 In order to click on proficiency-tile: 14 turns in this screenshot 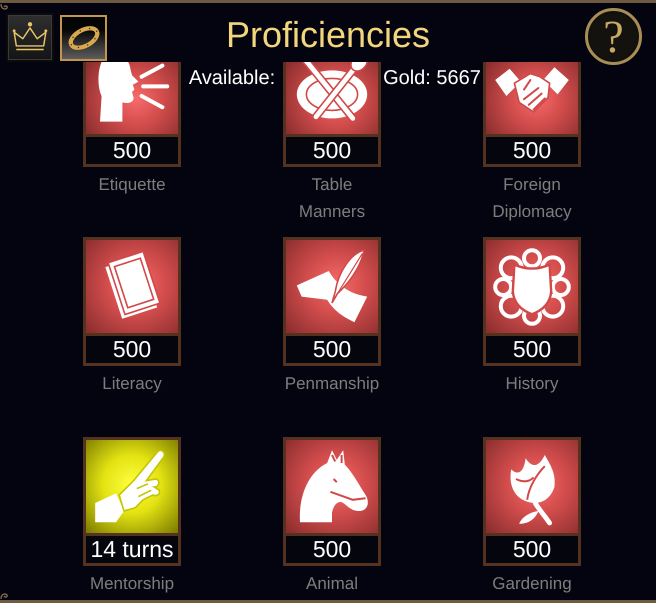, I will do `click(132, 501)`.